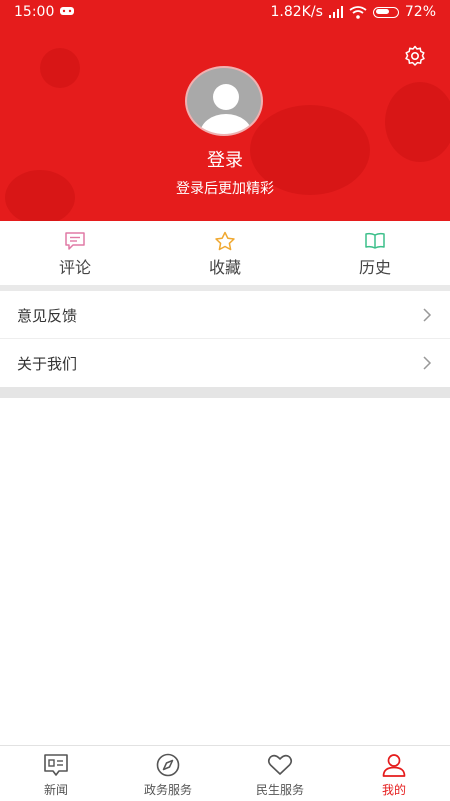 The image size is (450, 801). What do you see at coordinates (55, 790) in the screenshot?
I see `tab-news-label: 新闻` at bounding box center [55, 790].